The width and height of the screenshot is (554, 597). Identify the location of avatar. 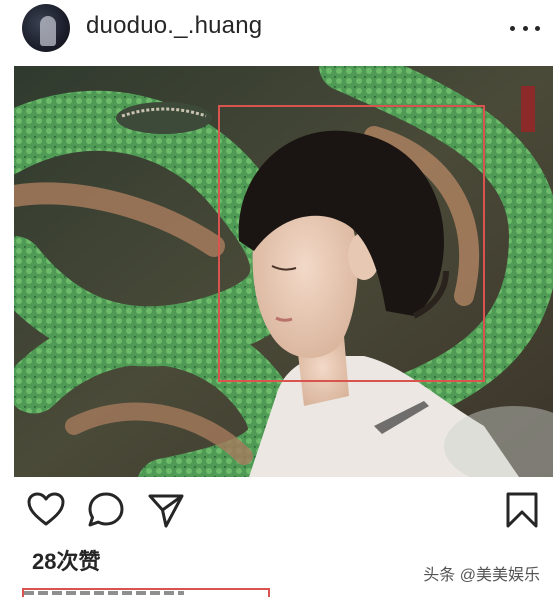
(46, 28).